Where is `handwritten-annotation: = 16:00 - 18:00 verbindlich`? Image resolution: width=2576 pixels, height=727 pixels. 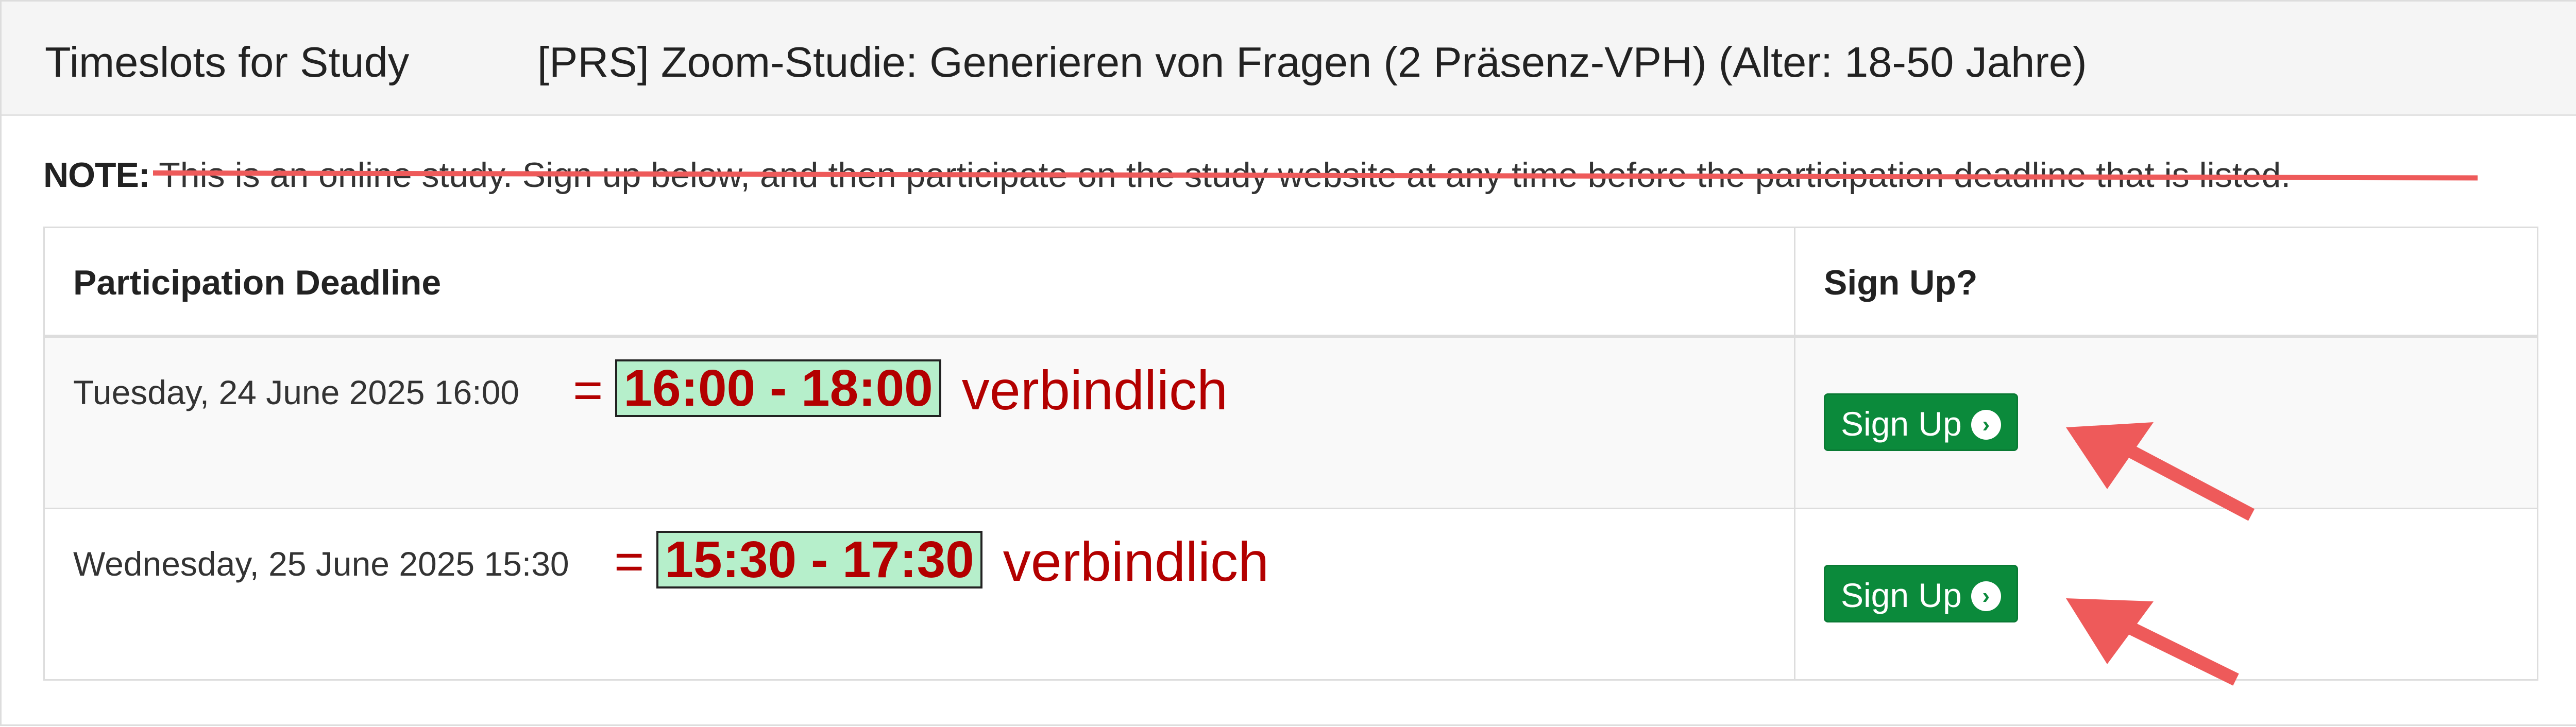
handwritten-annotation: = 16:00 - 18:00 verbindlich is located at coordinates (900, 390).